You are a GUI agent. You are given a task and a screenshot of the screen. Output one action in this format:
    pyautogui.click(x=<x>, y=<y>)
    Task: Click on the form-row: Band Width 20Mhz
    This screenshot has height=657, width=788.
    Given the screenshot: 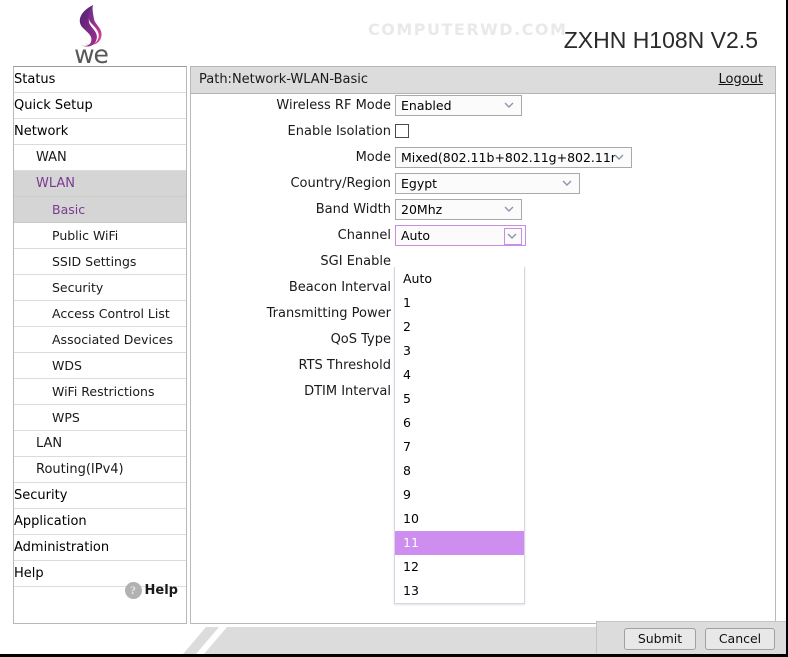 What is the action you would take?
    pyautogui.click(x=483, y=211)
    